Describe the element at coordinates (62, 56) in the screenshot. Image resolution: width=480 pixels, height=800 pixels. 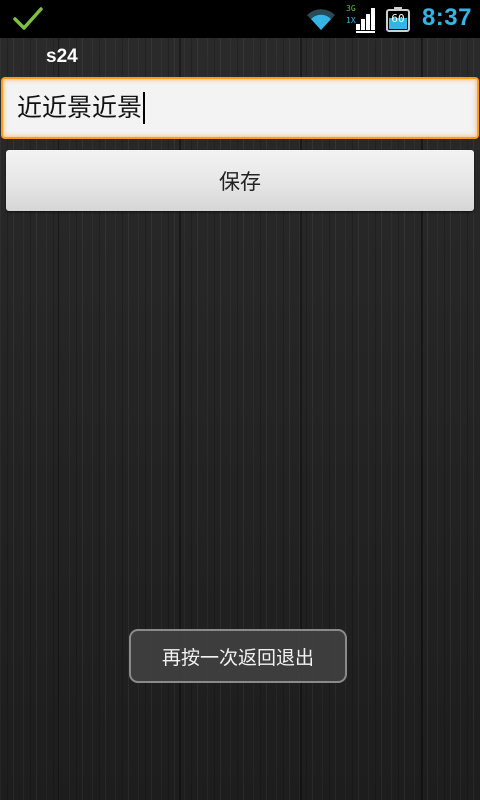
I see `app-title: s24` at that location.